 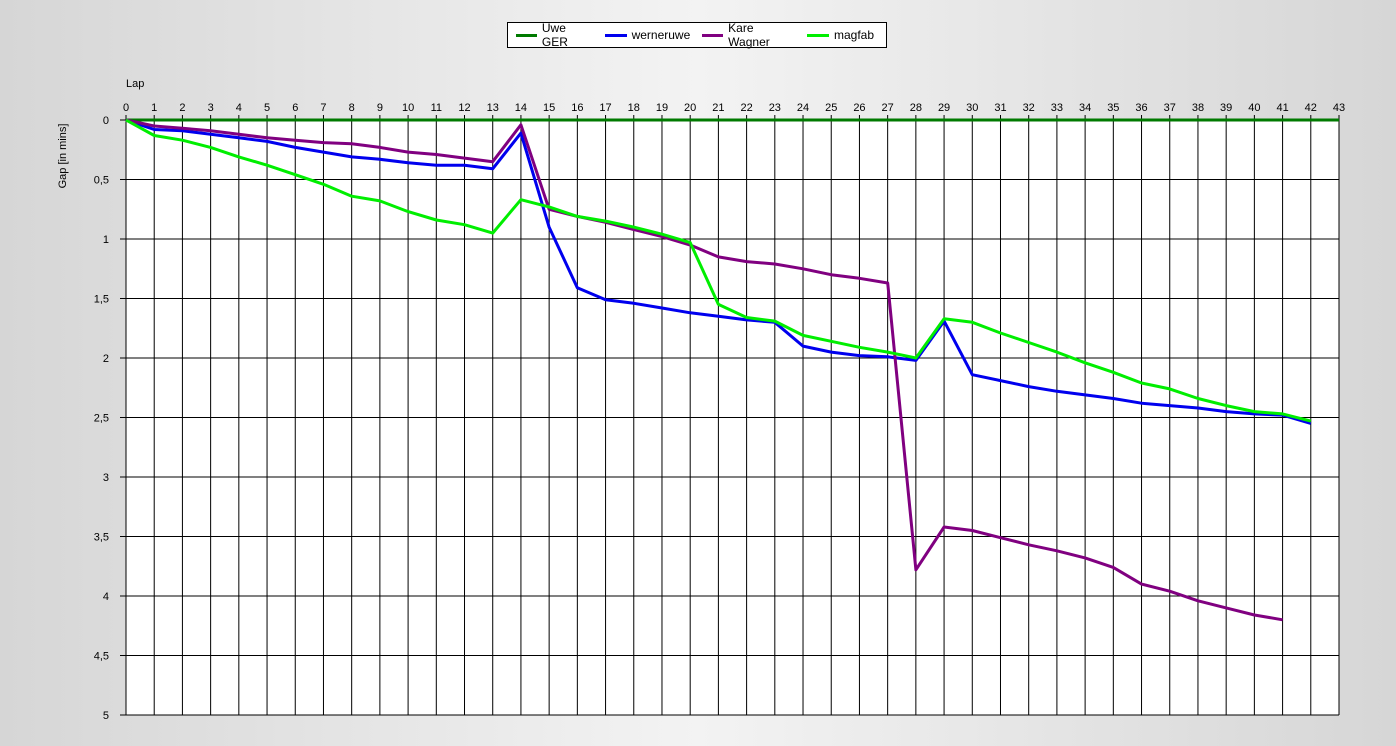 What do you see at coordinates (267, 108) in the screenshot?
I see `x-tick-label: 5` at bounding box center [267, 108].